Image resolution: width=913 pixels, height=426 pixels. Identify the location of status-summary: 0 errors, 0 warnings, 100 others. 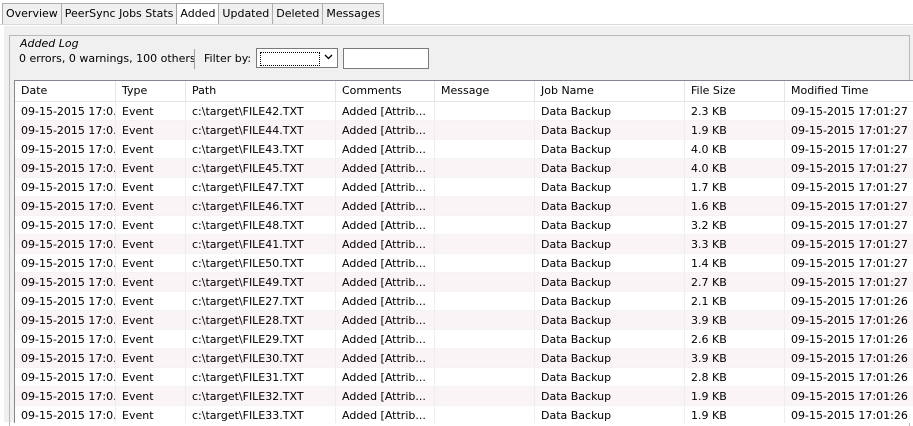
(107, 58).